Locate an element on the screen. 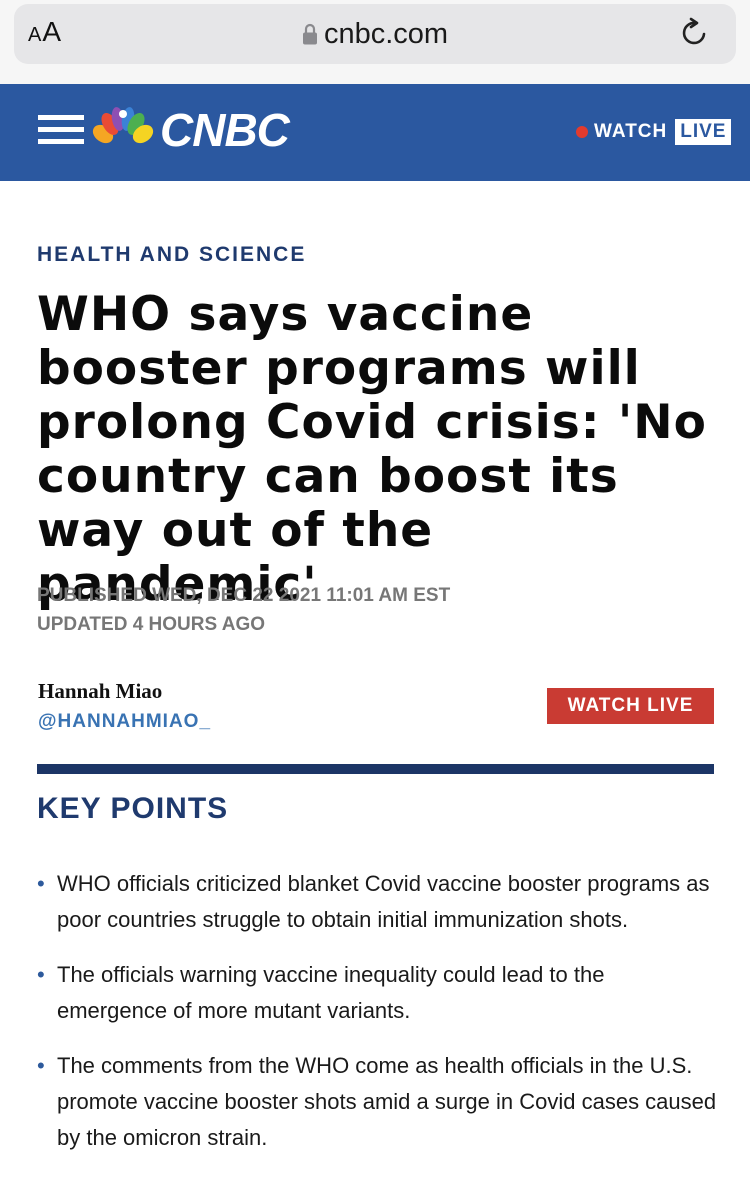 The height and width of the screenshot is (1200, 750). watch-live-header-link: WATCH LIVE is located at coordinates (654, 132).